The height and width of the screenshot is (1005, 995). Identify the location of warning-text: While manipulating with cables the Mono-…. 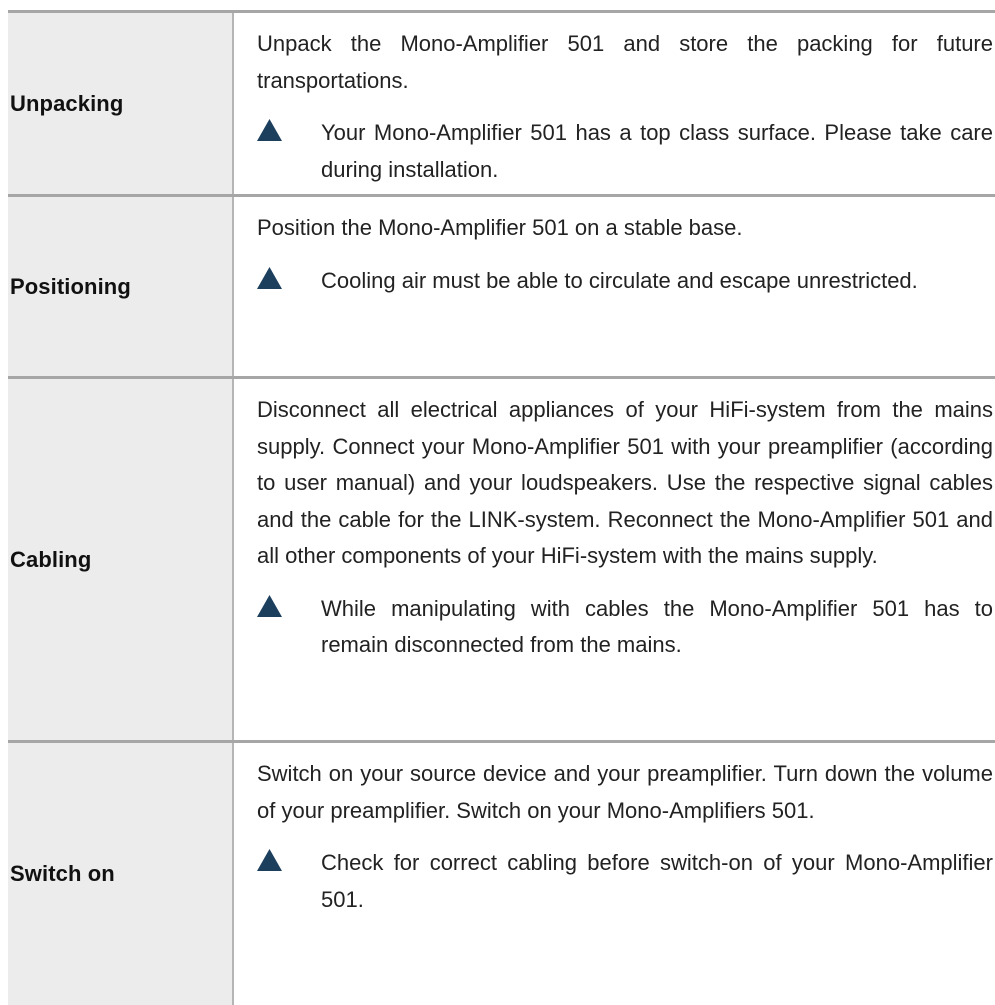
(657, 626).